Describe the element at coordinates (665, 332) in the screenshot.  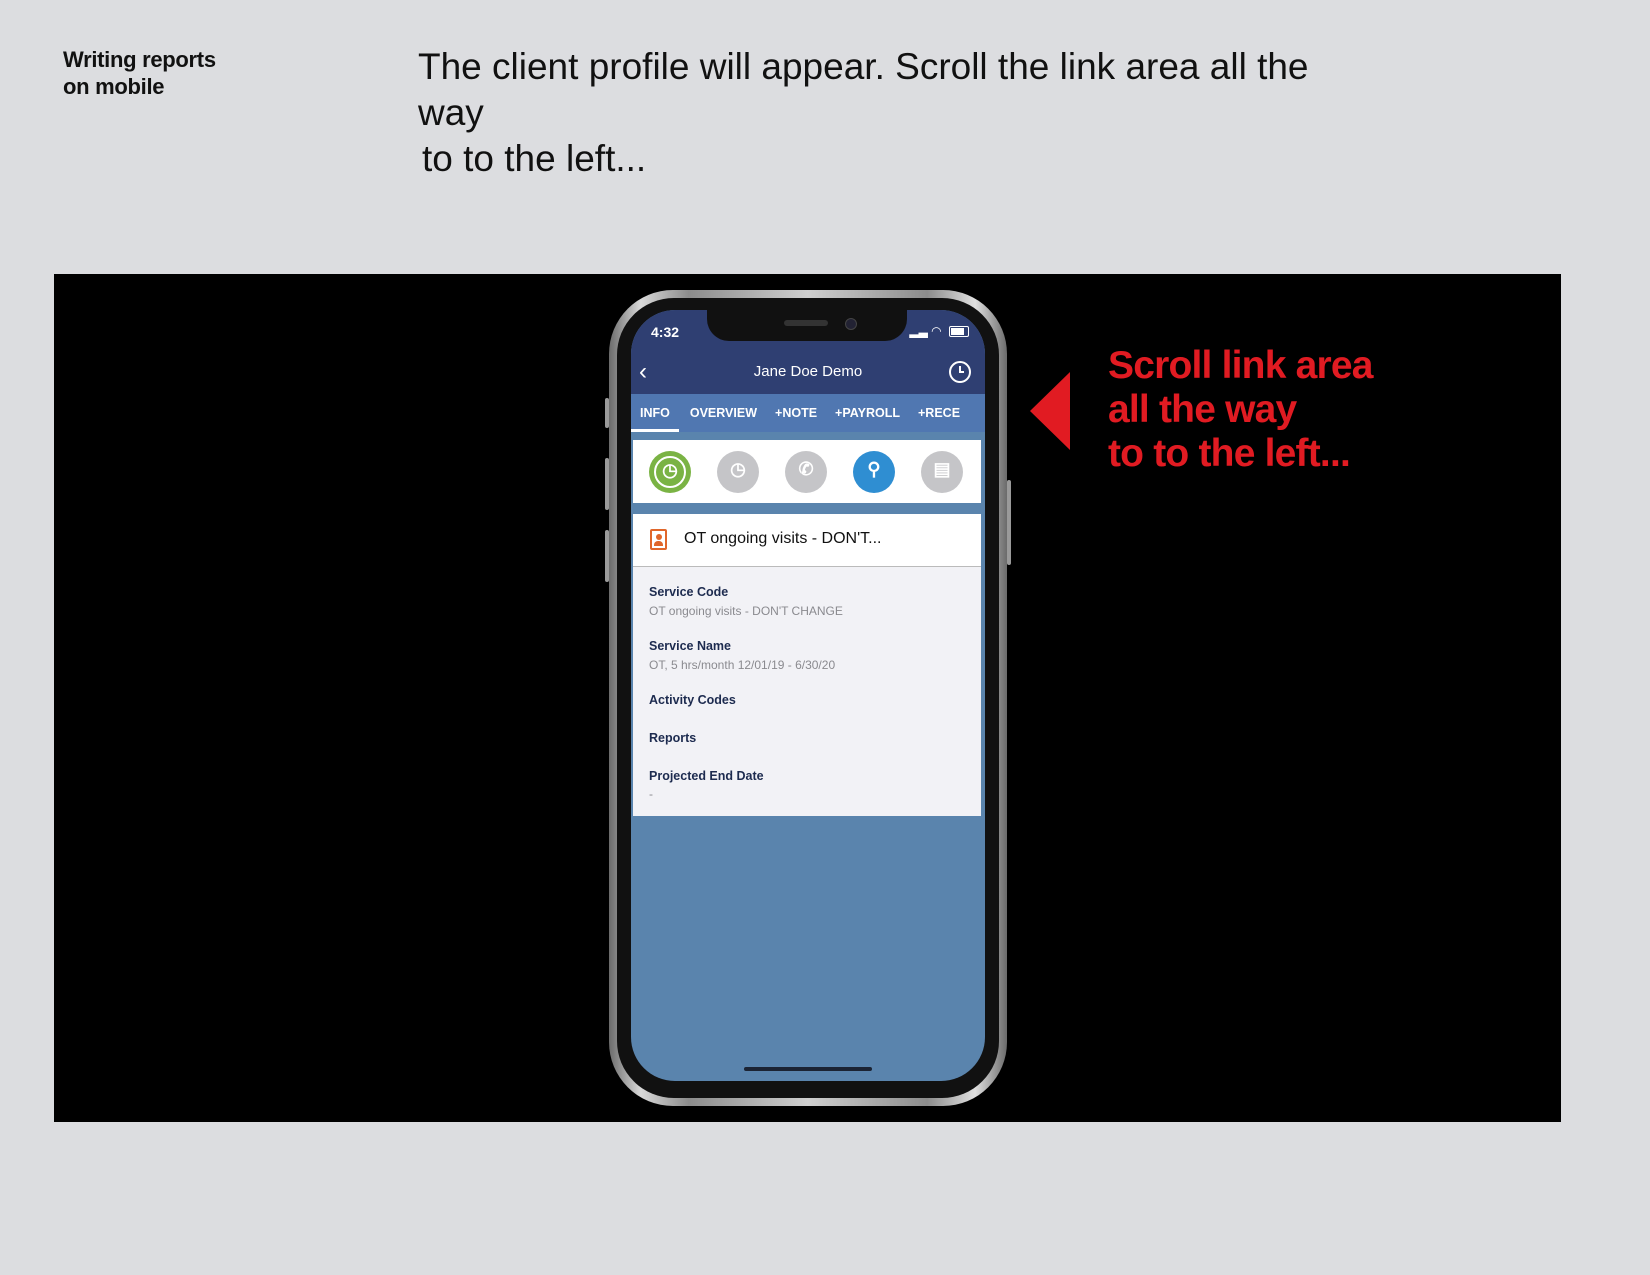
I see `status-time: 4:32` at that location.